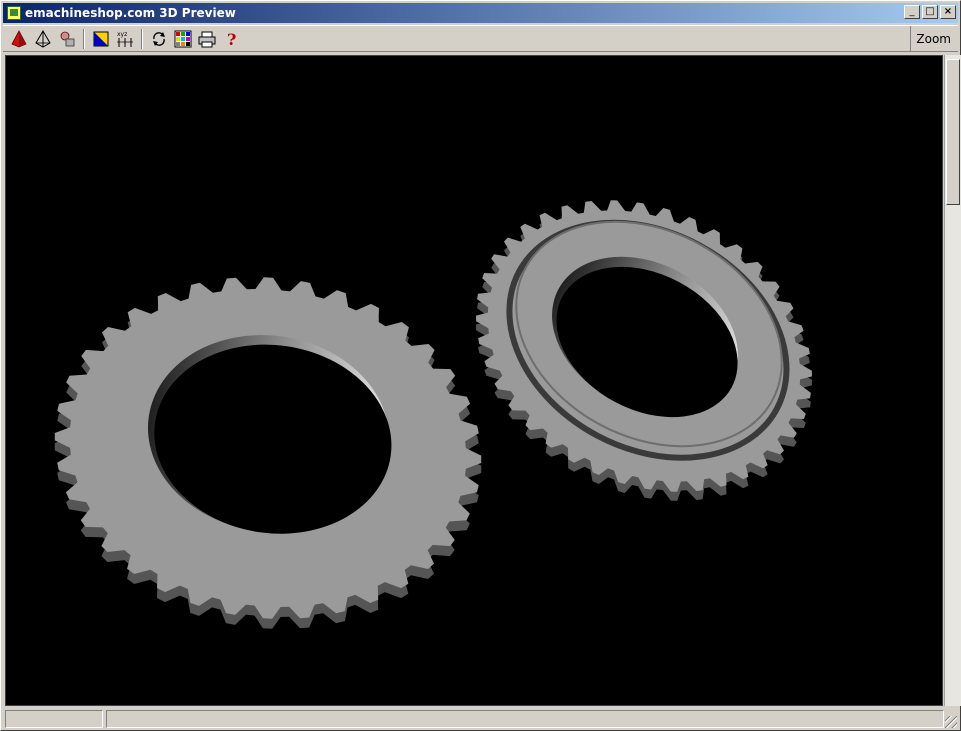 The image size is (961, 731). I want to click on scrollbar-thumb, so click(953, 132).